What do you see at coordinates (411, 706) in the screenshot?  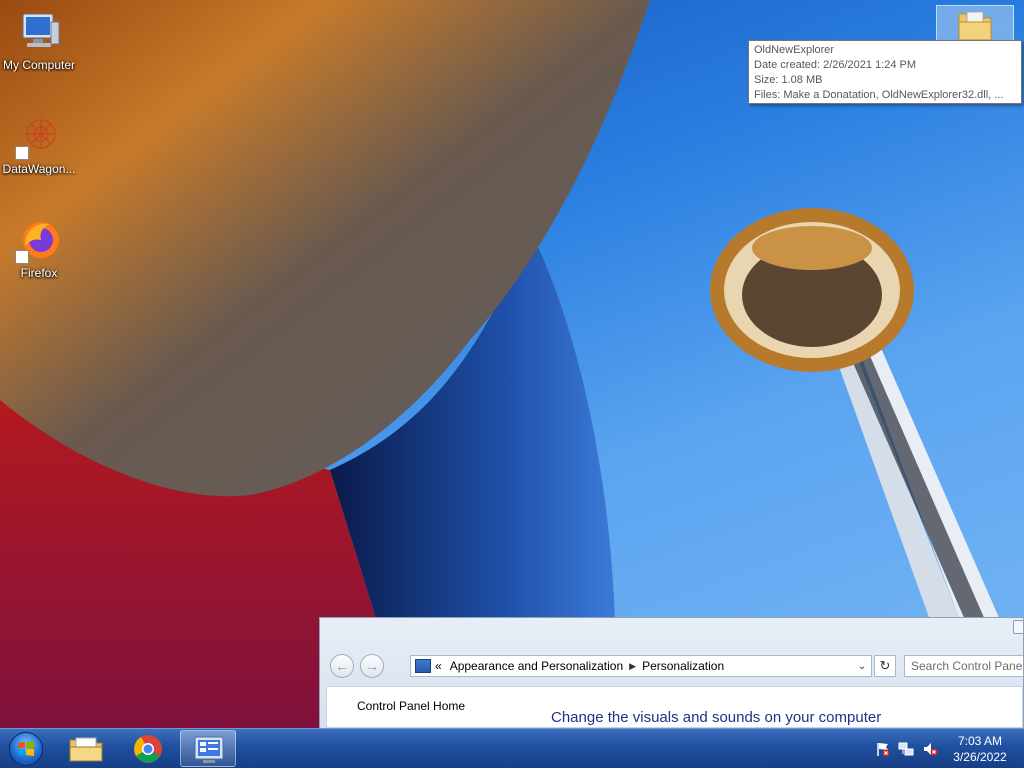 I see `control-panel-home-link: Control Panel Home` at bounding box center [411, 706].